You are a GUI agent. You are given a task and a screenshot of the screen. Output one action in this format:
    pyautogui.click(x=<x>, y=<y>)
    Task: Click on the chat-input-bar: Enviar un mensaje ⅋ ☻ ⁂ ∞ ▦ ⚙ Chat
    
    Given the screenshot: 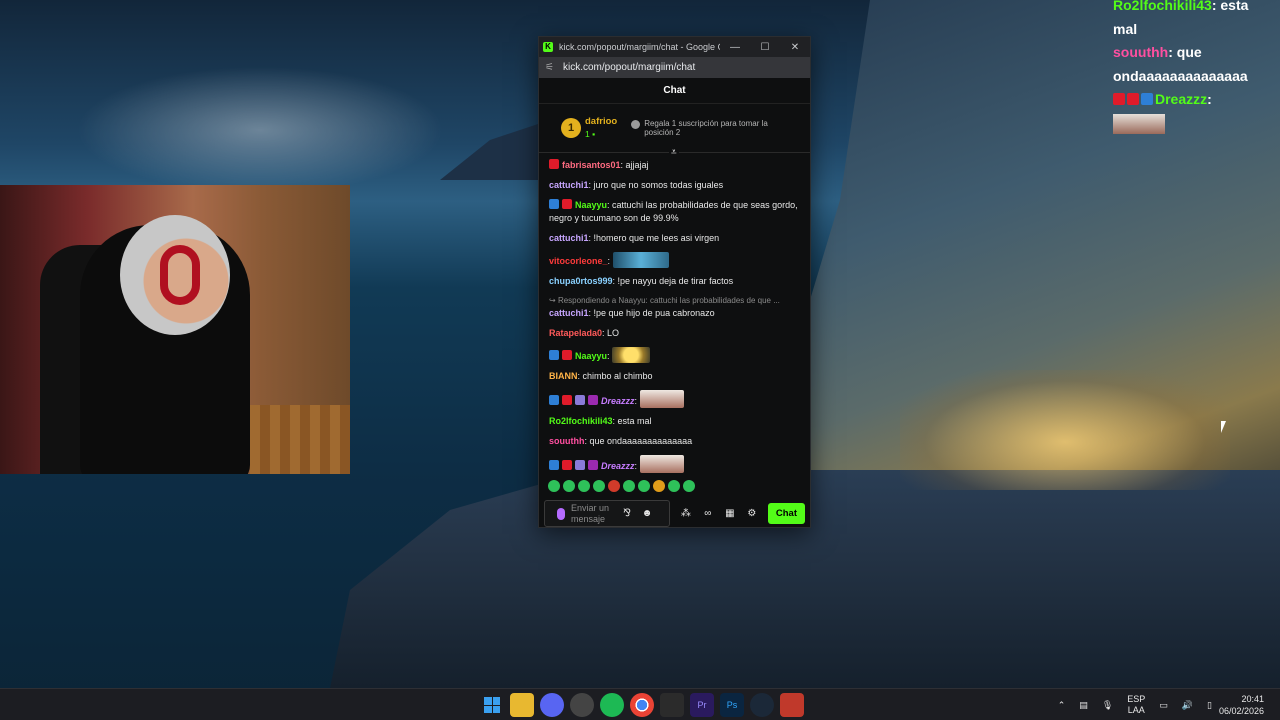 What is the action you would take?
    pyautogui.click(x=674, y=513)
    